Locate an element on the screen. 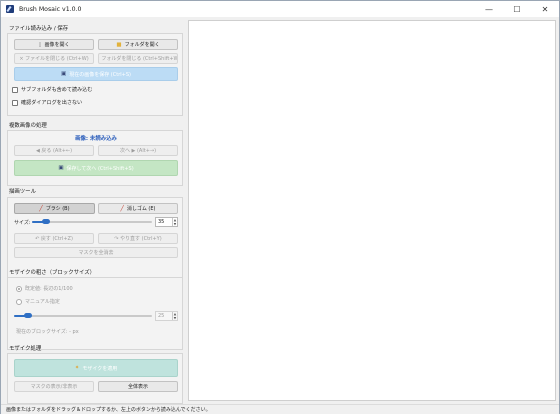 The width and height of the screenshot is (560, 414). brush-tool-button: ╱ ブラシ (B) is located at coordinates (54, 208).